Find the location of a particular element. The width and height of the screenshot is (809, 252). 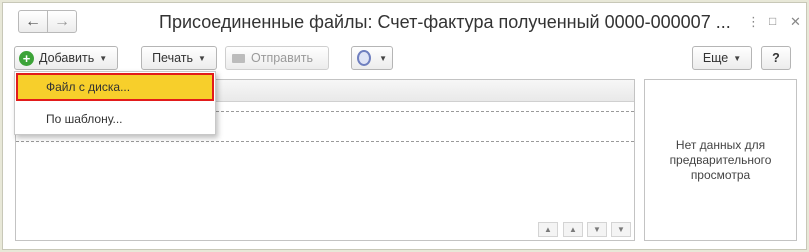

more-button-label: Еще is located at coordinates (715, 58).